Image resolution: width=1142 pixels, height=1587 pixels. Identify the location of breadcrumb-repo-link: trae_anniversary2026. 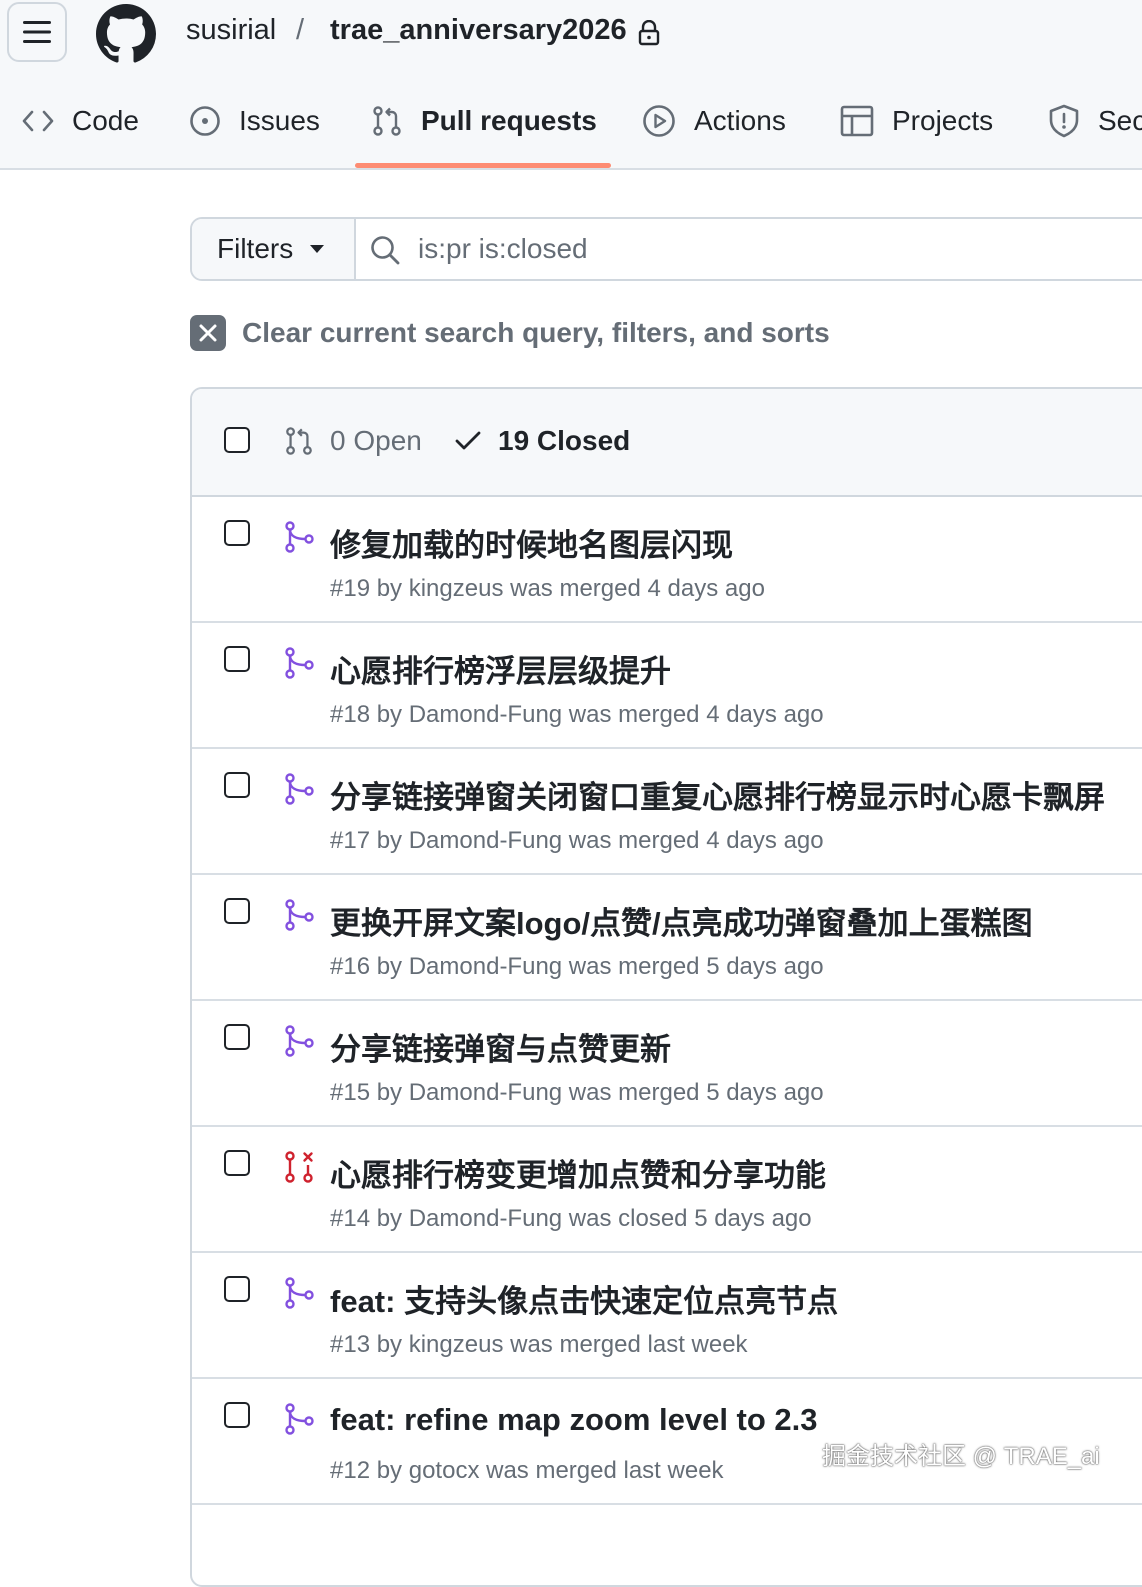
(478, 30).